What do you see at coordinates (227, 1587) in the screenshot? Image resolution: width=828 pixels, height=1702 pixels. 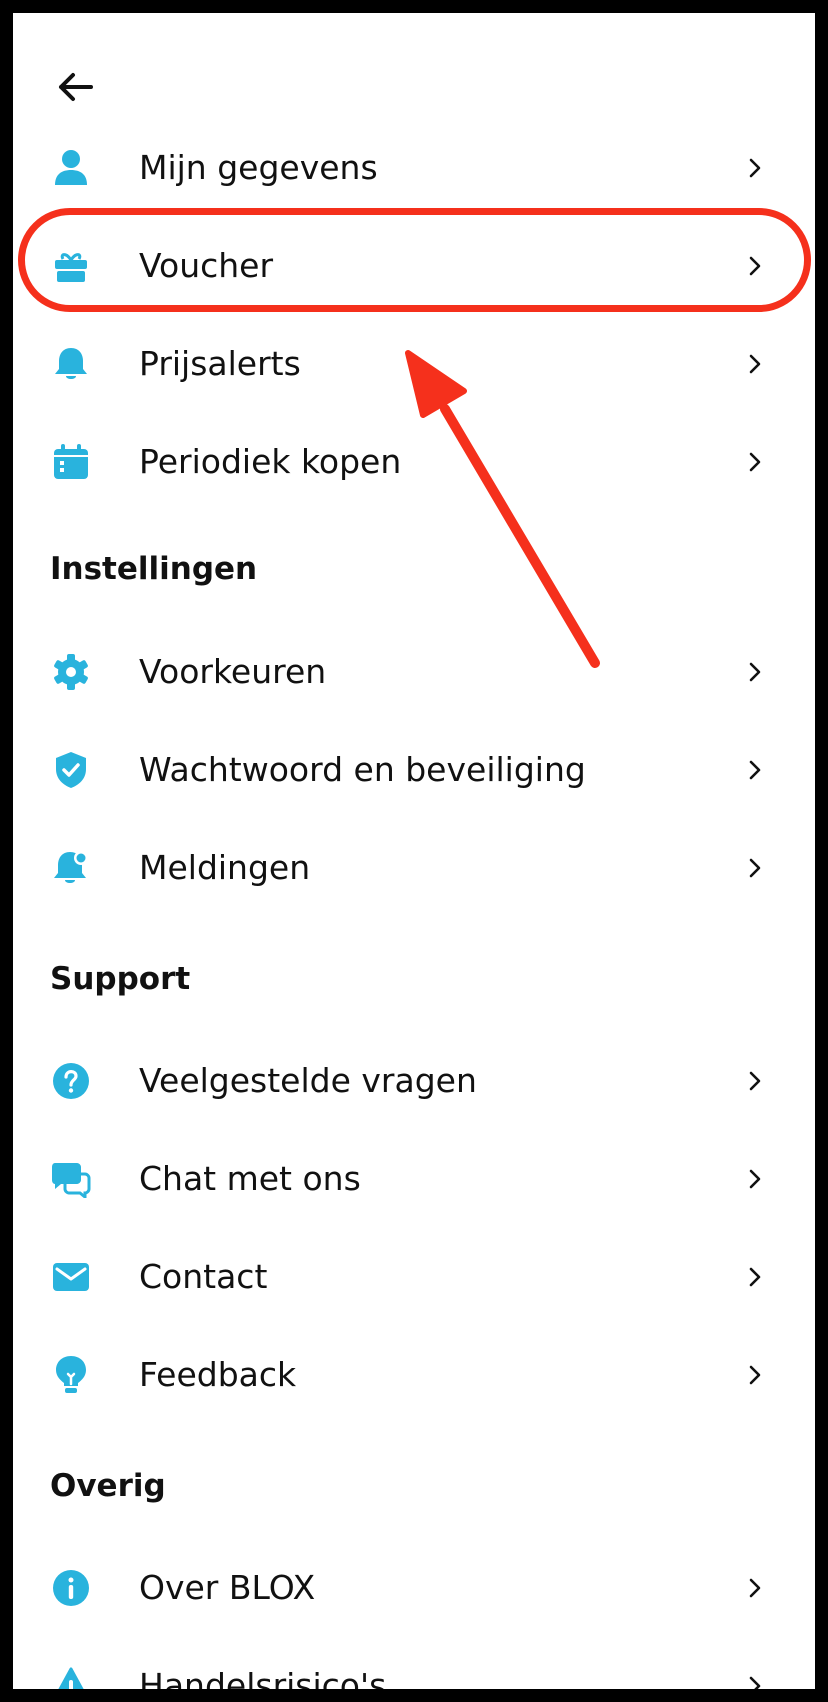 I see `menu-item-label: Over BLOX` at bounding box center [227, 1587].